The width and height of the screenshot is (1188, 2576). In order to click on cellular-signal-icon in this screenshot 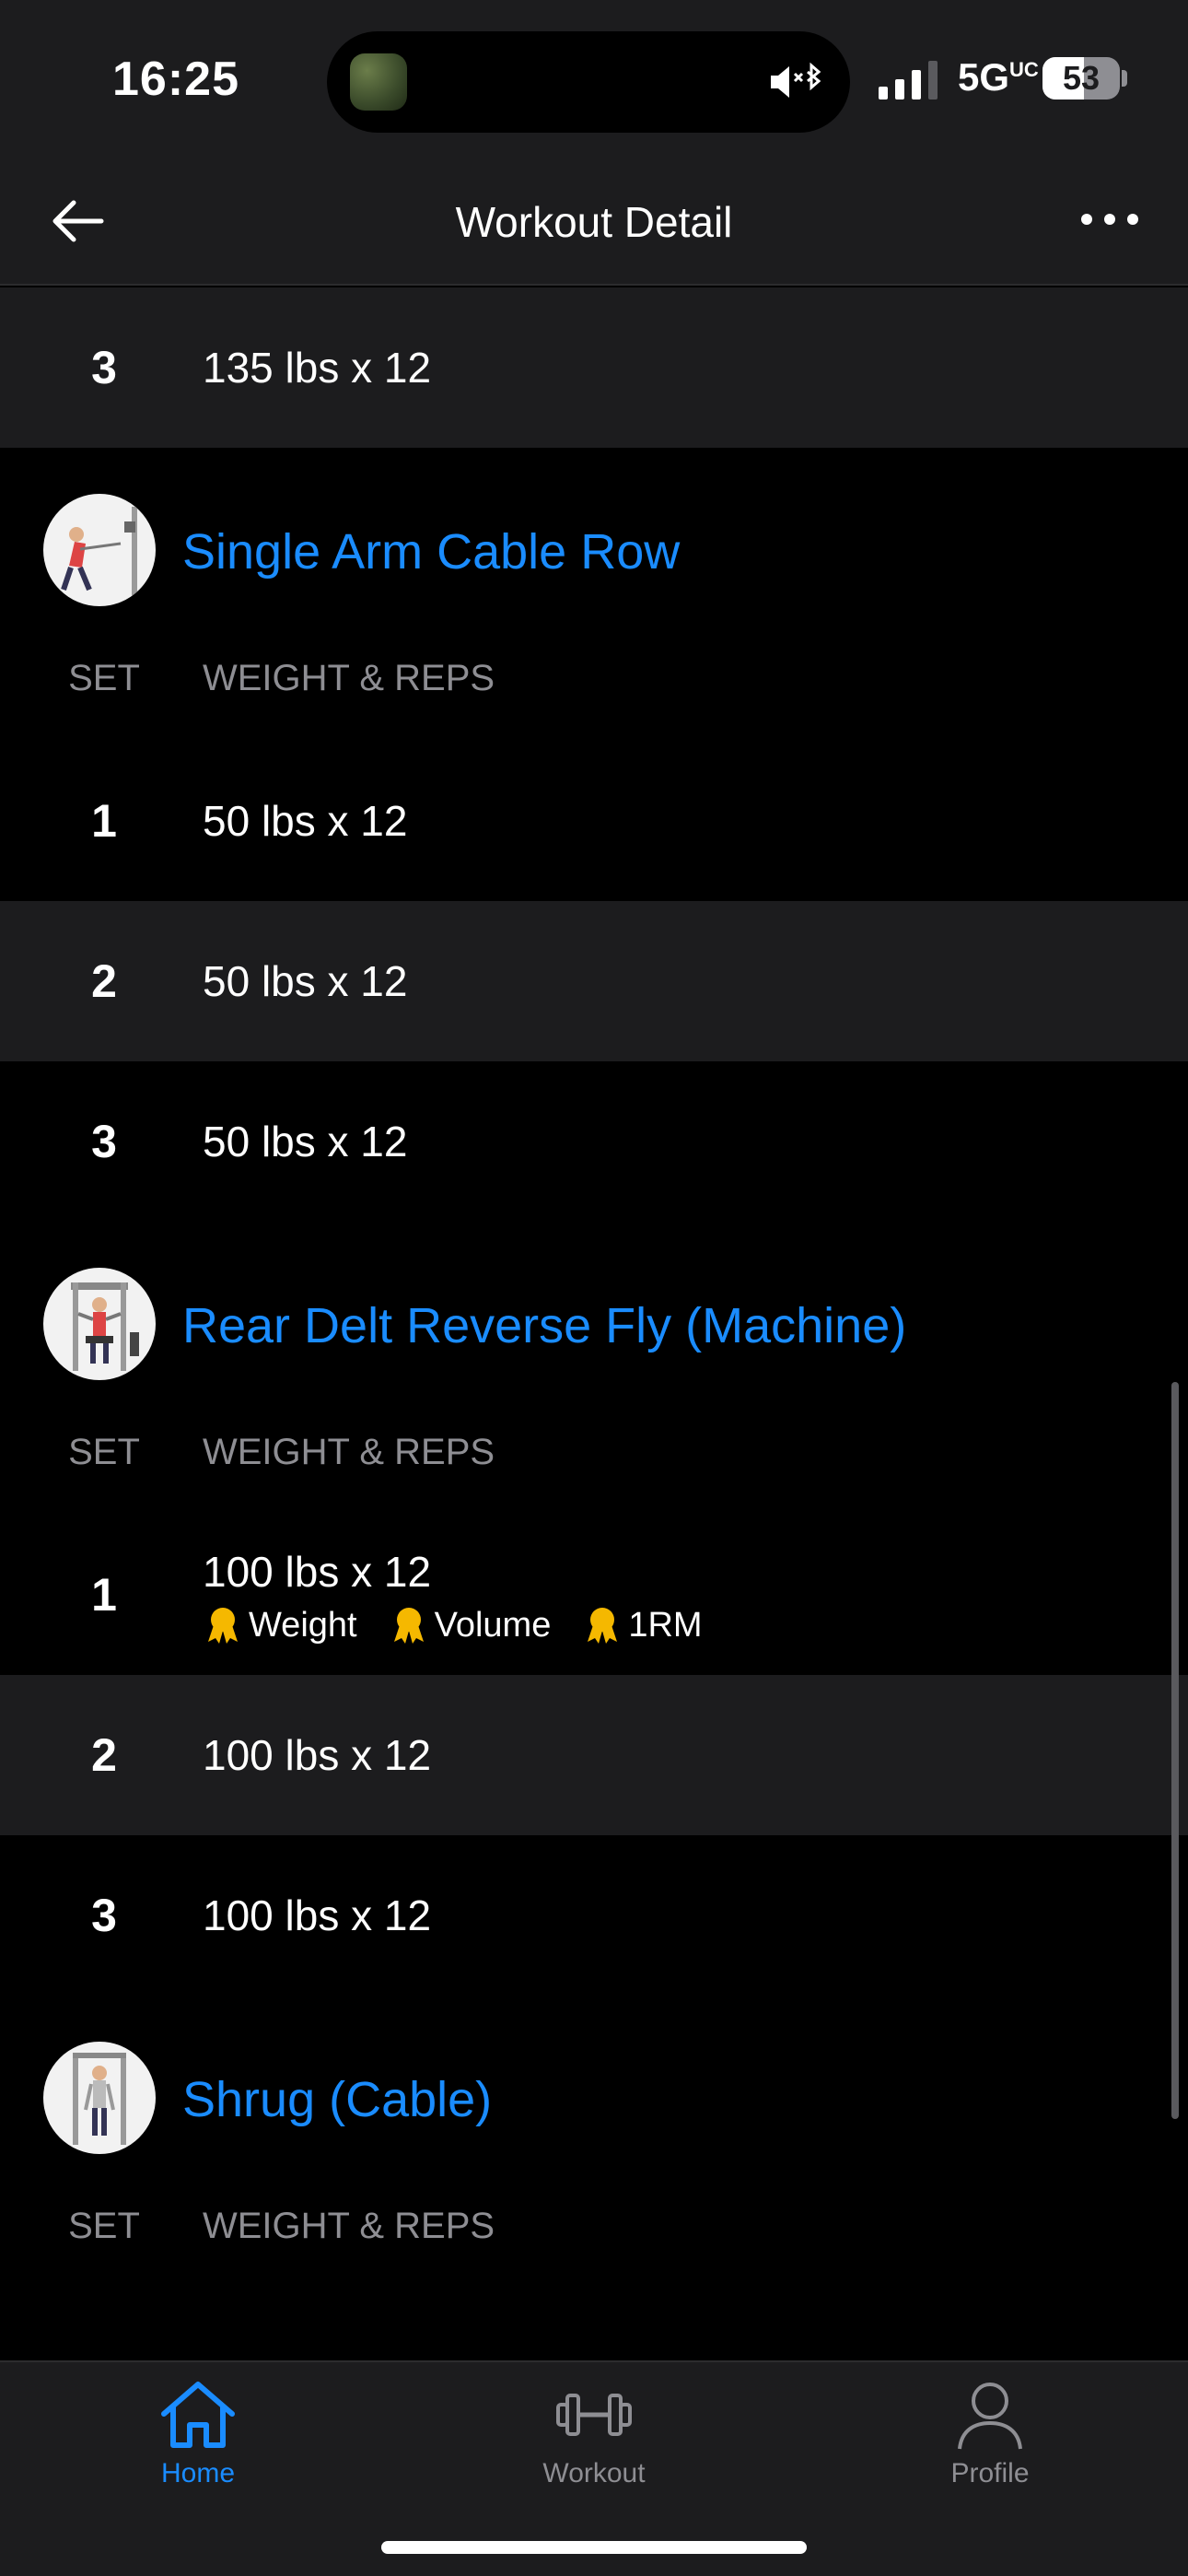, I will do `click(908, 80)`.